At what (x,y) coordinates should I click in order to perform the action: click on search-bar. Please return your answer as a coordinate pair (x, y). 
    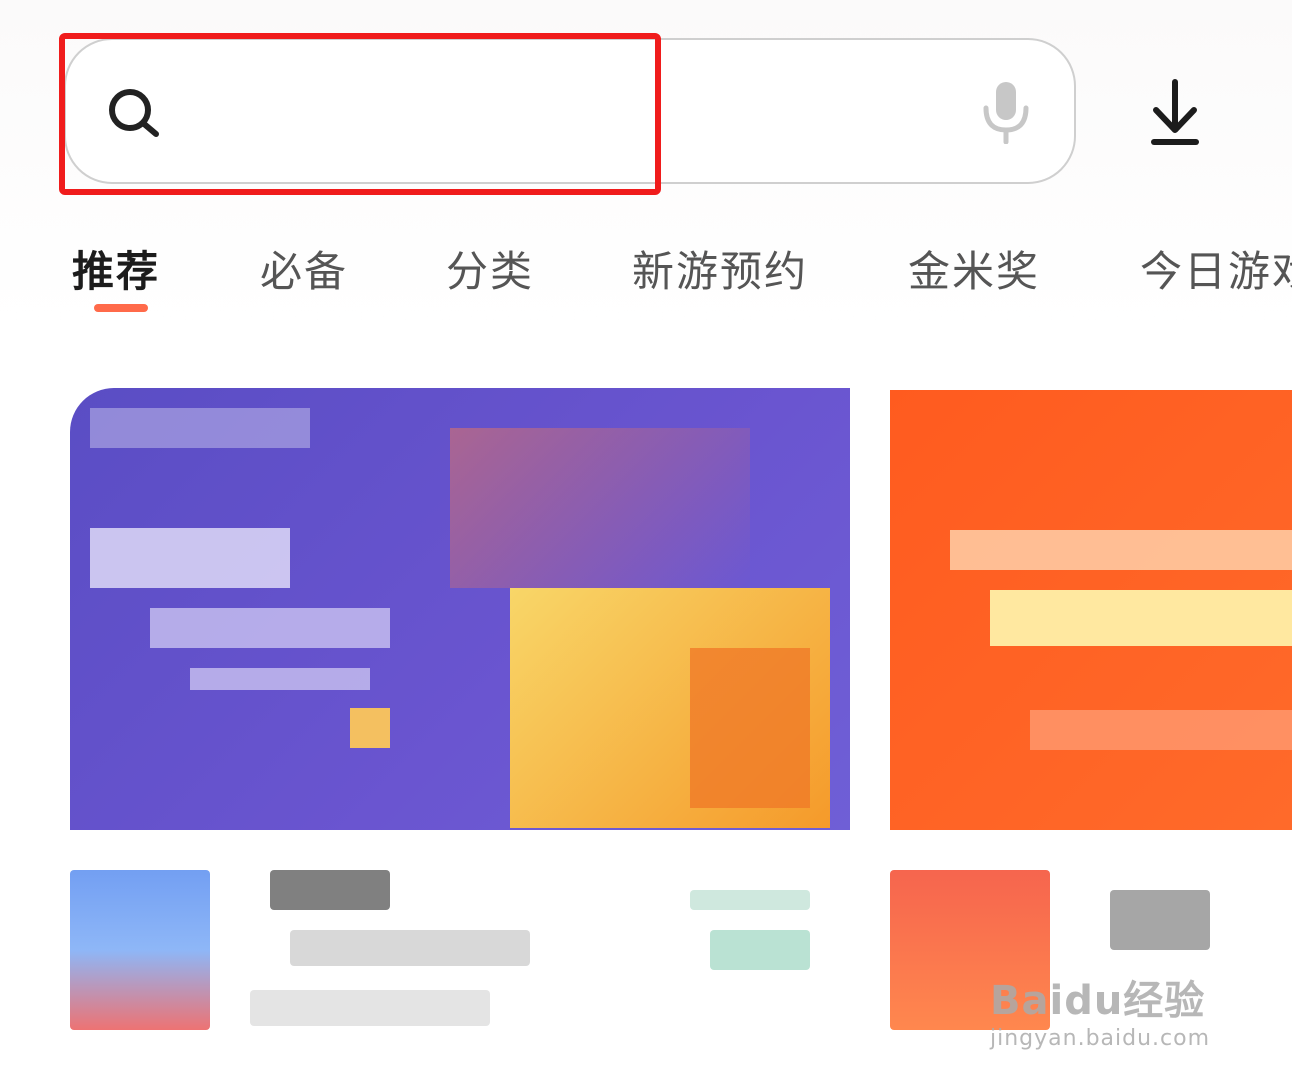
    Looking at the image, I should click on (570, 111).